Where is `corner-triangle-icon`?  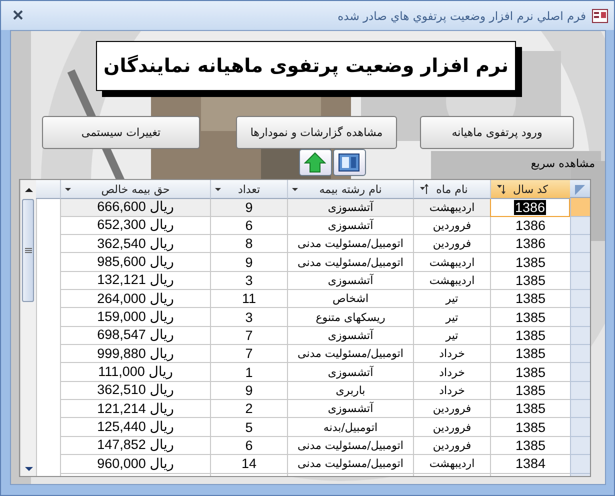 corner-triangle-icon is located at coordinates (580, 190).